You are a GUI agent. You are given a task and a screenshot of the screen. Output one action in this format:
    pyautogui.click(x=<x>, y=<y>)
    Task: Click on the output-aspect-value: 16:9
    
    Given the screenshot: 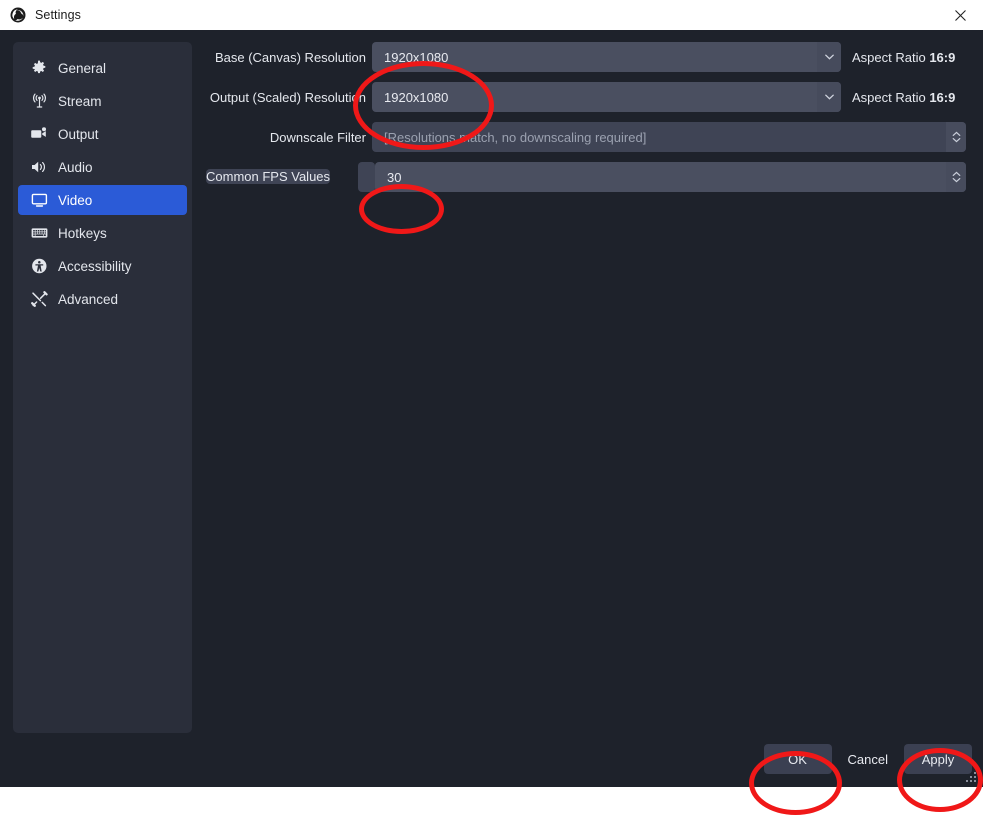 What is the action you would take?
    pyautogui.click(x=942, y=97)
    